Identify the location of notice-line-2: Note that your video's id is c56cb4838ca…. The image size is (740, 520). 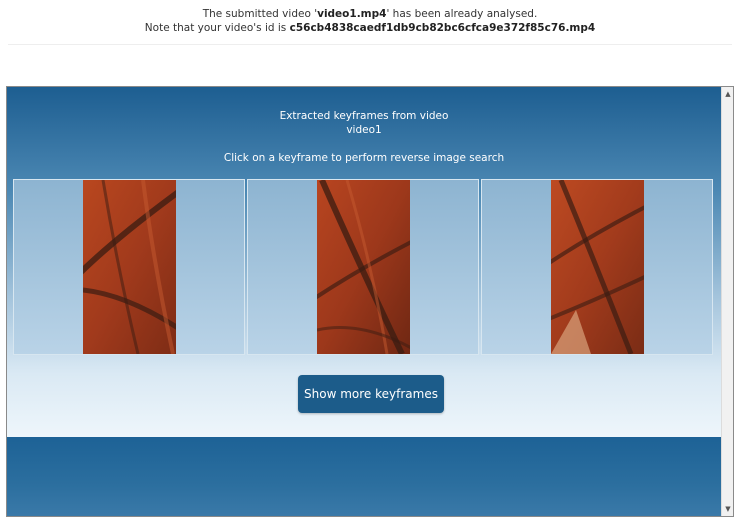
(370, 28).